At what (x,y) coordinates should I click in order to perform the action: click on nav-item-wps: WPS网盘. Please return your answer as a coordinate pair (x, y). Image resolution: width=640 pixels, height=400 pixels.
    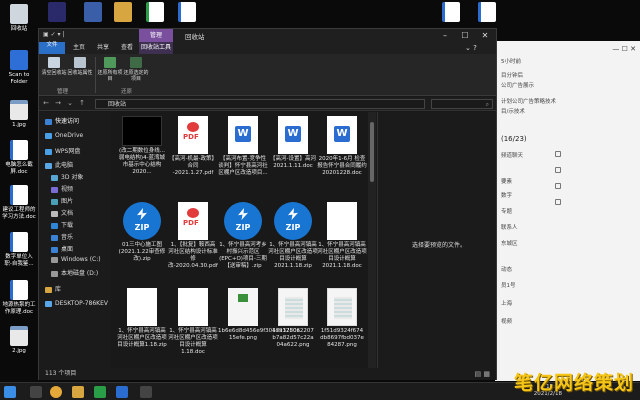
    Looking at the image, I should click on (62, 150).